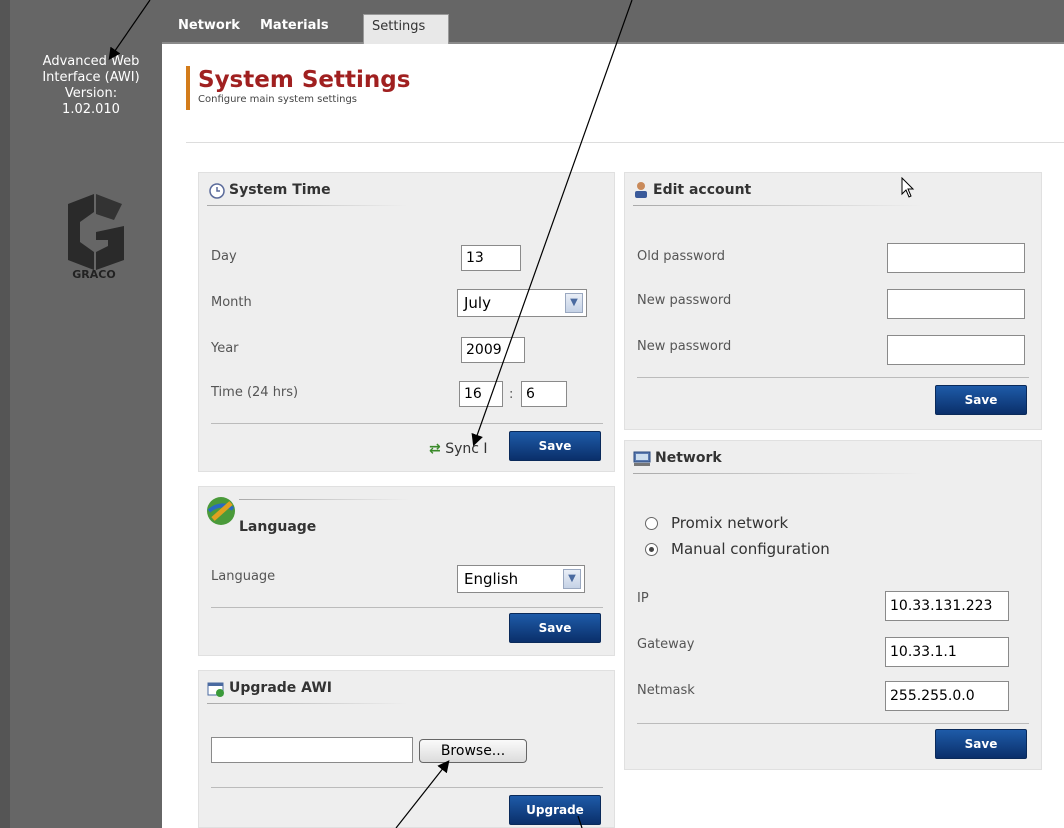  Describe the element at coordinates (422, 794) in the screenshot. I see `arrow-browse` at that location.